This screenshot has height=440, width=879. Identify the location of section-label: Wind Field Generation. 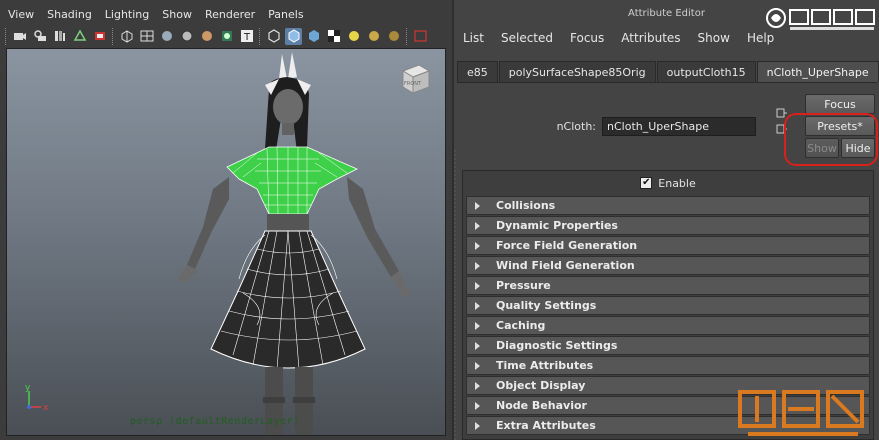
(565, 265).